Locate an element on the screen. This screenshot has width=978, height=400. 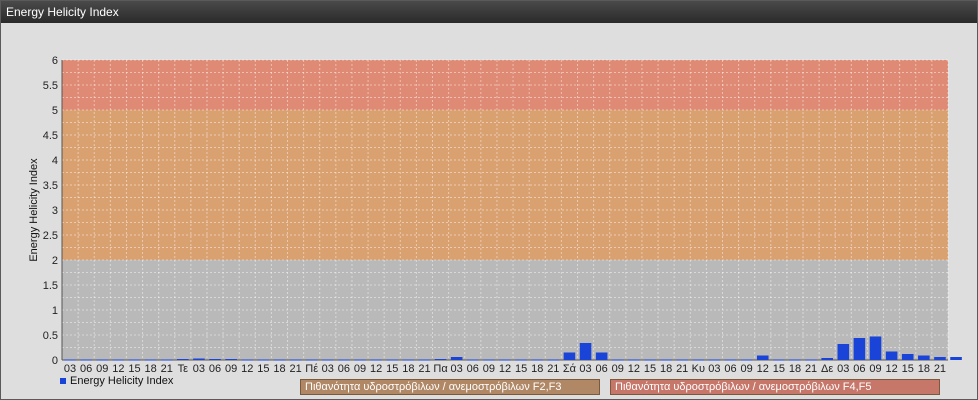
y-tick-label: 4.5 is located at coordinates (50, 136).